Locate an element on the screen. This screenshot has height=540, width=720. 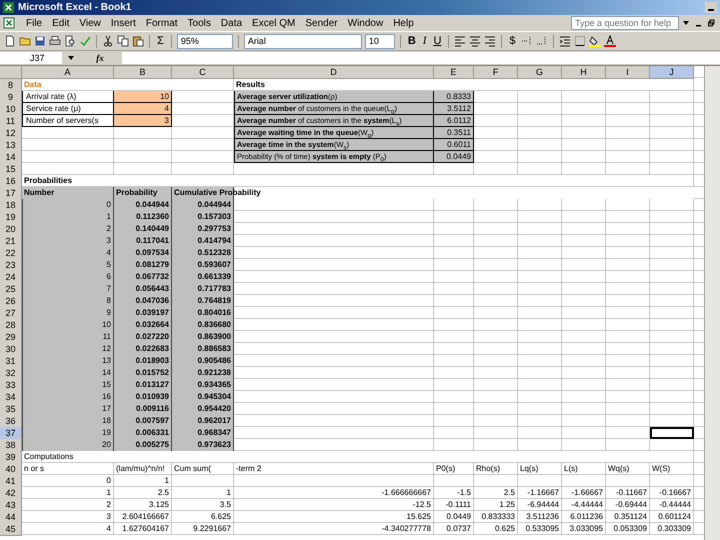
row-header: 42 is located at coordinates (11, 493).